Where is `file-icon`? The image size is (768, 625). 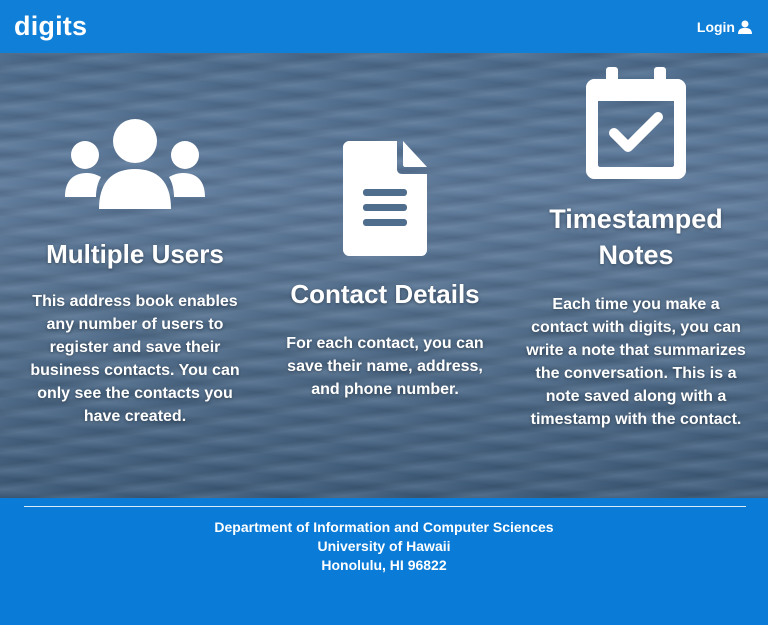
file-icon is located at coordinates (385, 198).